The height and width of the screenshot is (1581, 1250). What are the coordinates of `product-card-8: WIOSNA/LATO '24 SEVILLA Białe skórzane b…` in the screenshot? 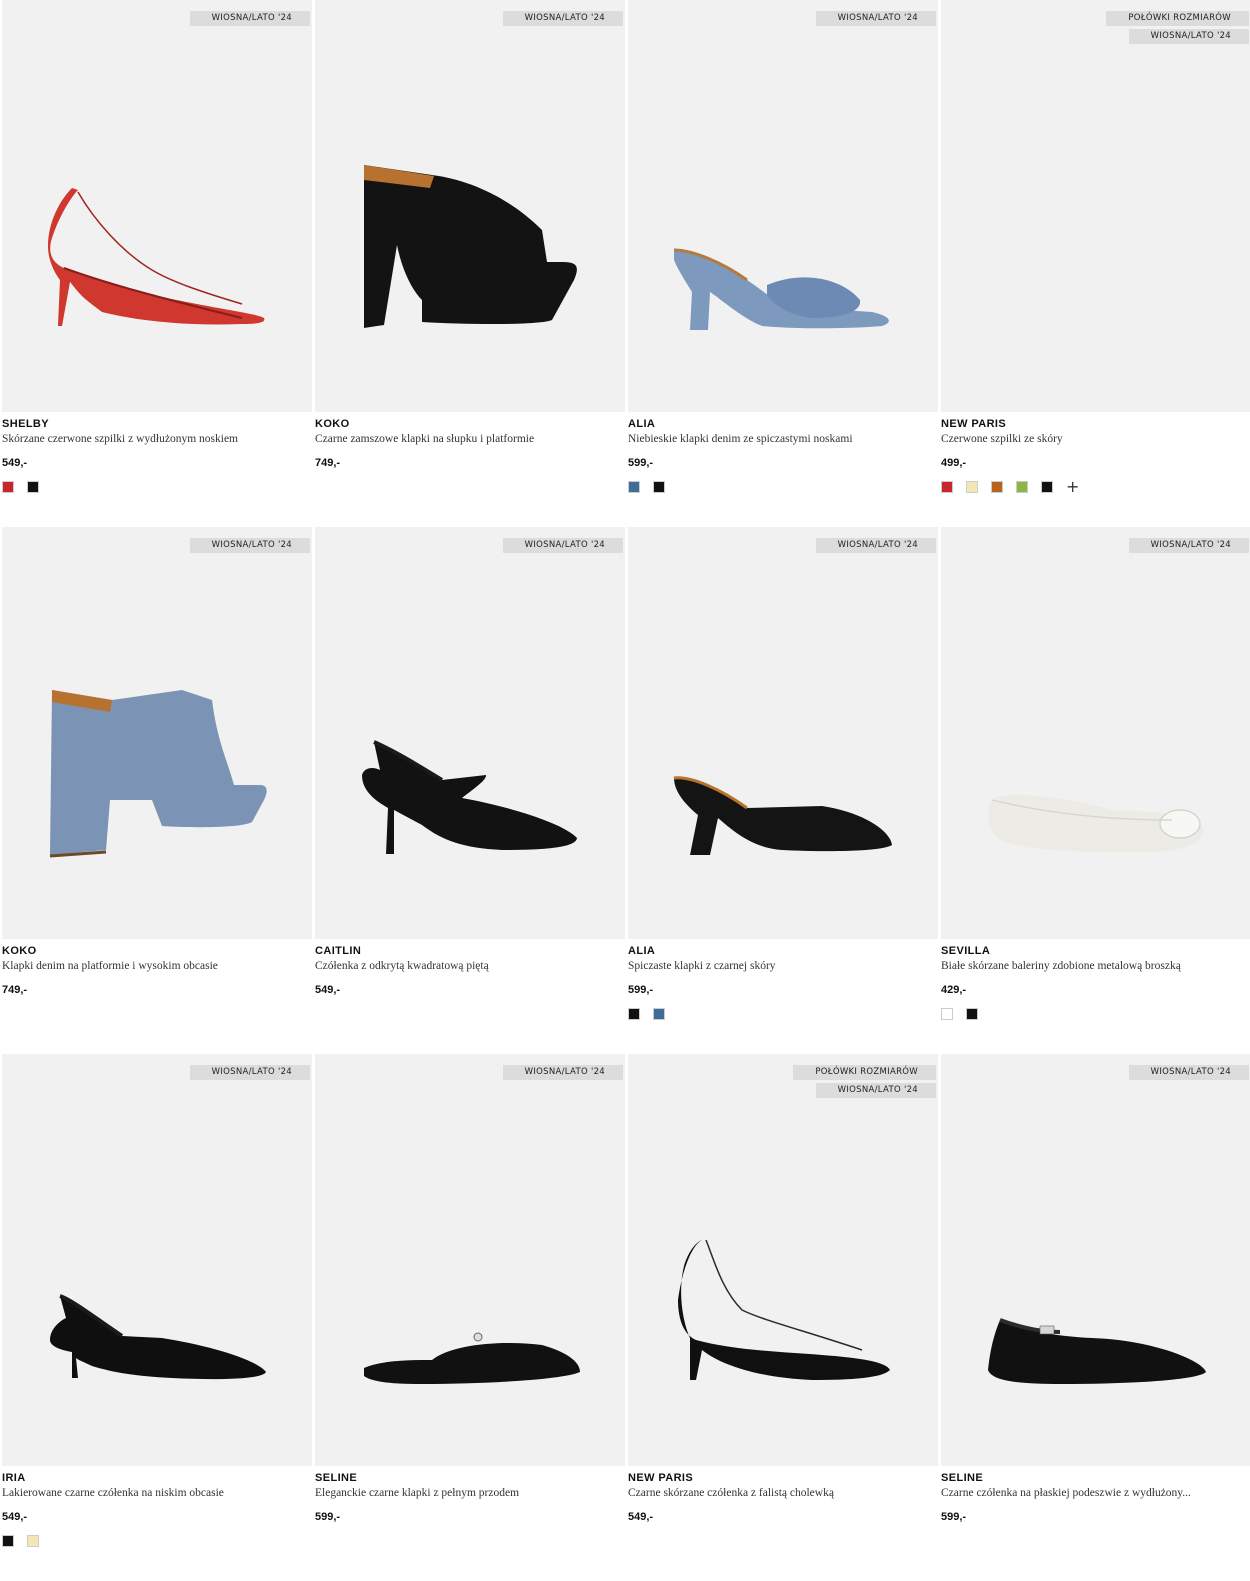 It's located at (1095, 790).